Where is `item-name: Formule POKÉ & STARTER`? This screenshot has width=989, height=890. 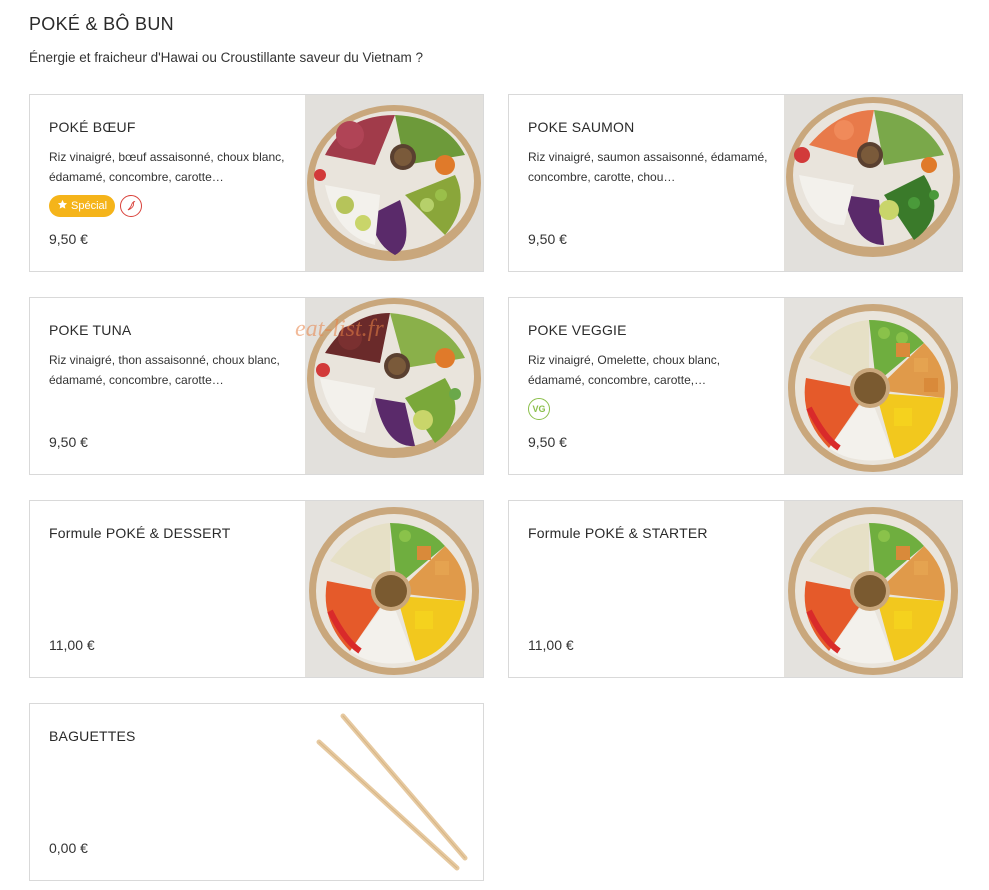 item-name: Formule POKÉ & STARTER is located at coordinates (618, 533).